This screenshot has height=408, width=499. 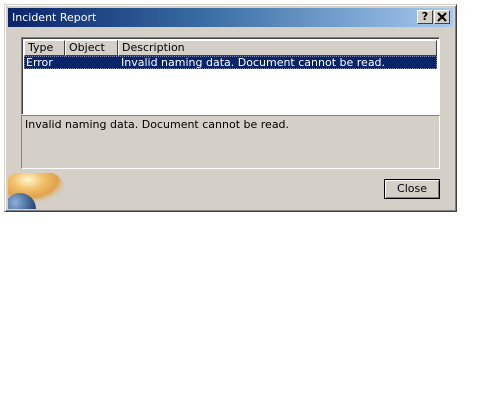 I want to click on column-header-description: Description, so click(x=277, y=48).